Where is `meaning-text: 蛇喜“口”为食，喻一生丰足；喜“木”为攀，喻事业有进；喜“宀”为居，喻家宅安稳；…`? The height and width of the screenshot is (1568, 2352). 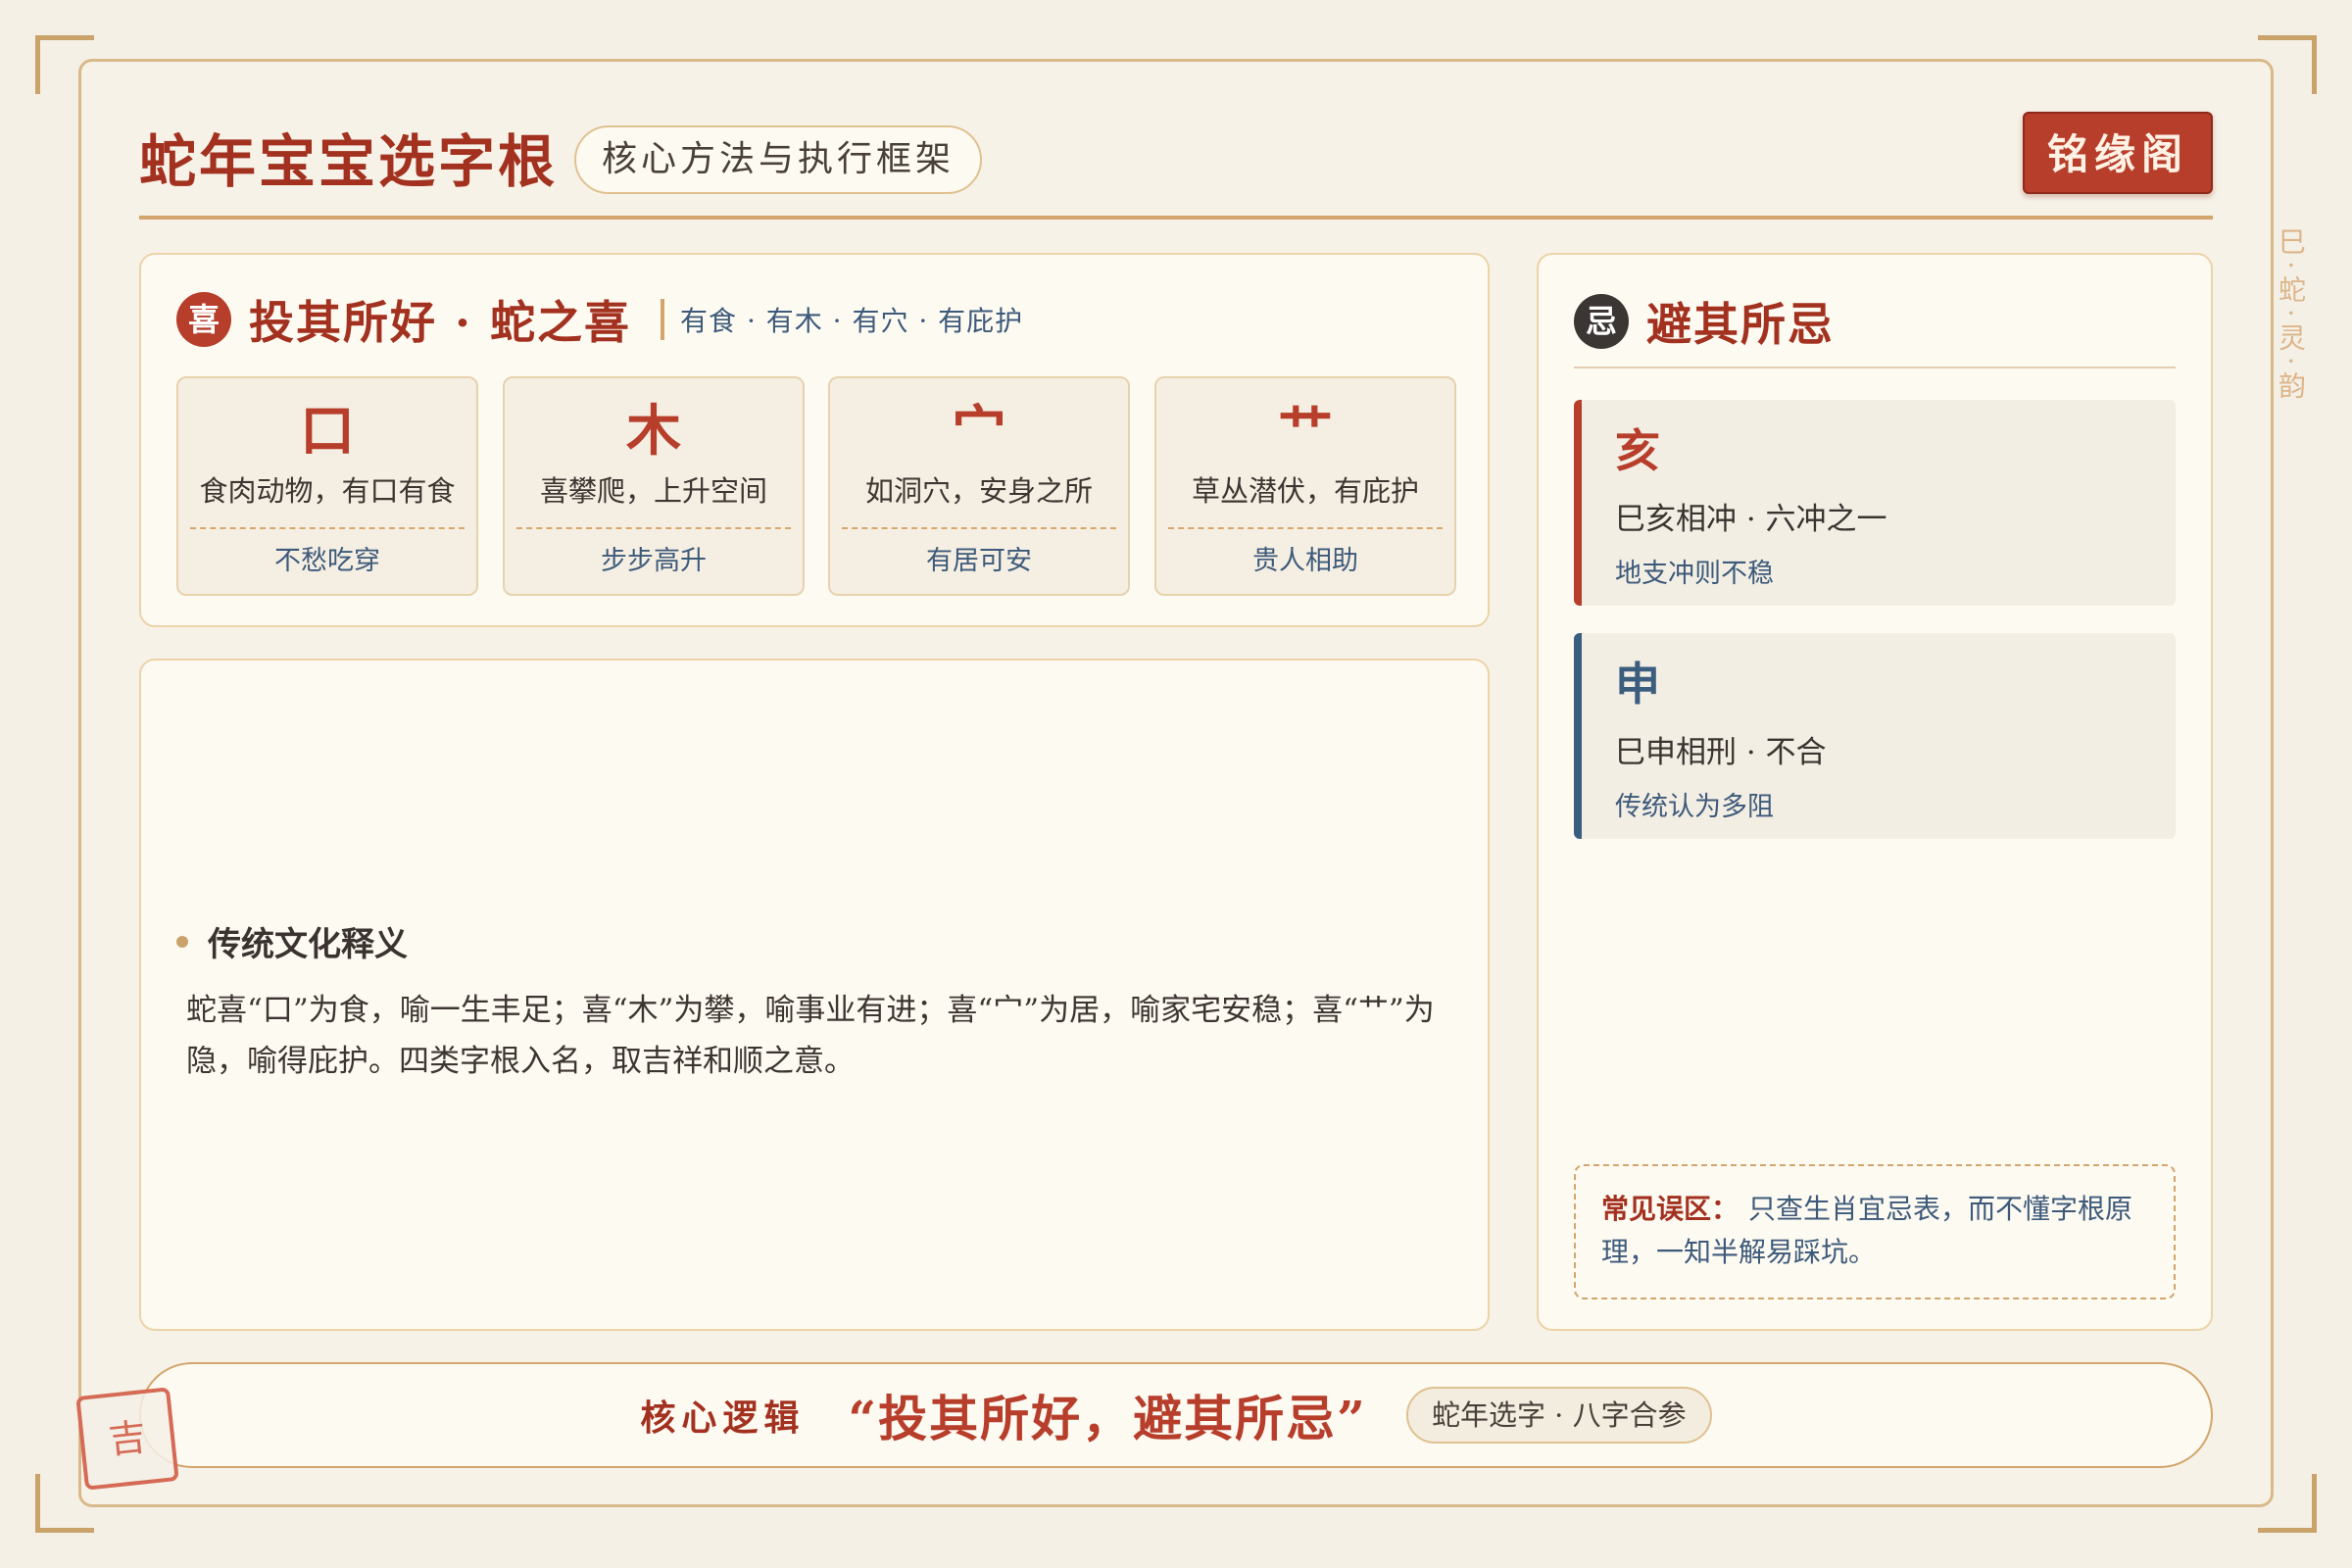
meaning-text: 蛇喜“口”为食，喻一生丰足；喜“木”为攀，喻事业有进；喜“宀”为居，喻家宅安稳；… is located at coordinates (810, 1036).